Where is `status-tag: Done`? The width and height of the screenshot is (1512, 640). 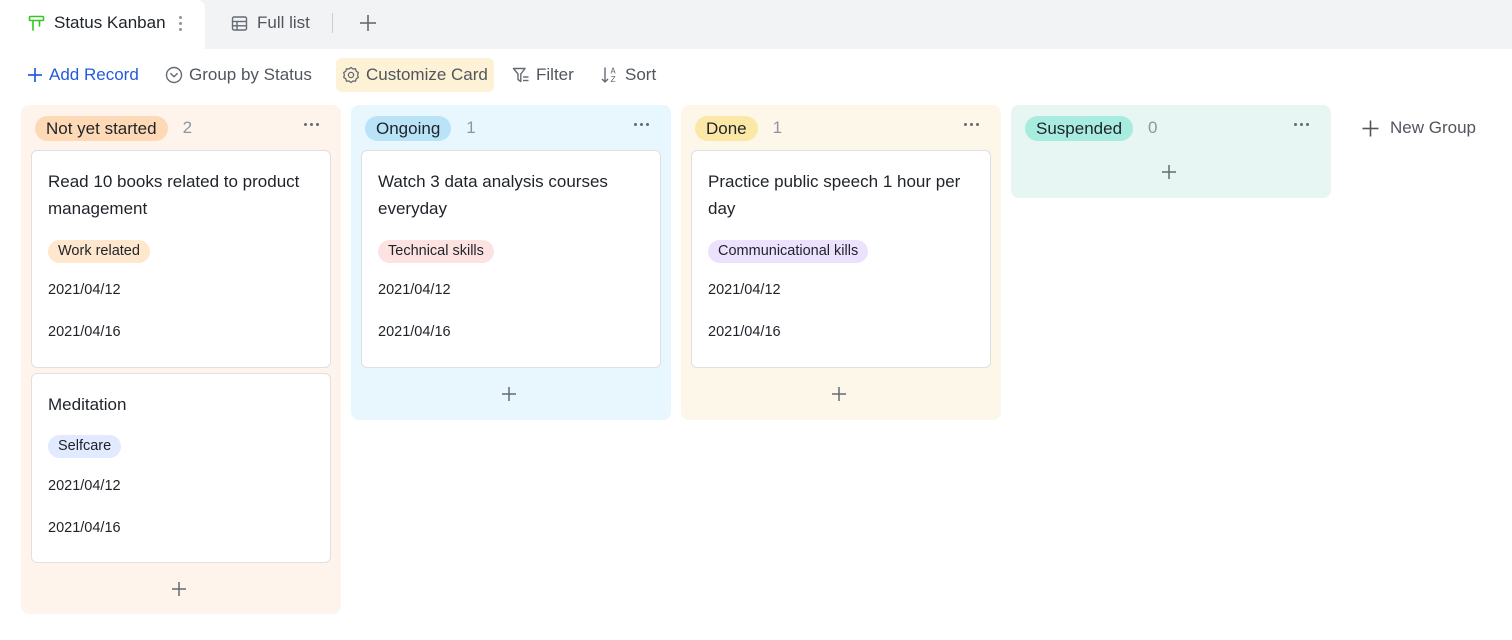 status-tag: Done is located at coordinates (726, 128).